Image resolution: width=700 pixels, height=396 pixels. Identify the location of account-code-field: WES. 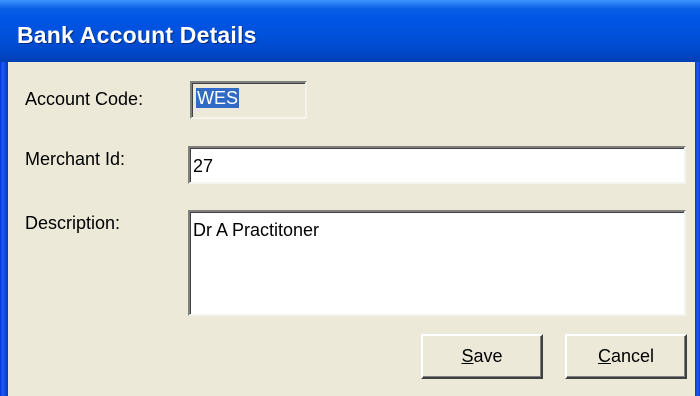
(248, 100).